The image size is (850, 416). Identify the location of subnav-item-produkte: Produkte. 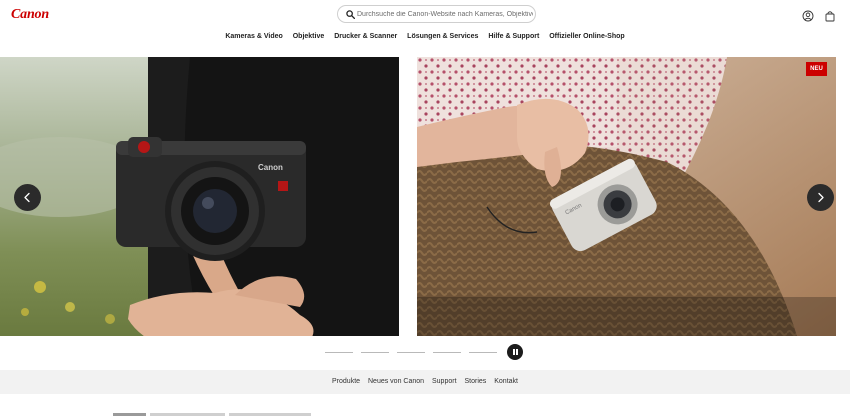
(346, 382).